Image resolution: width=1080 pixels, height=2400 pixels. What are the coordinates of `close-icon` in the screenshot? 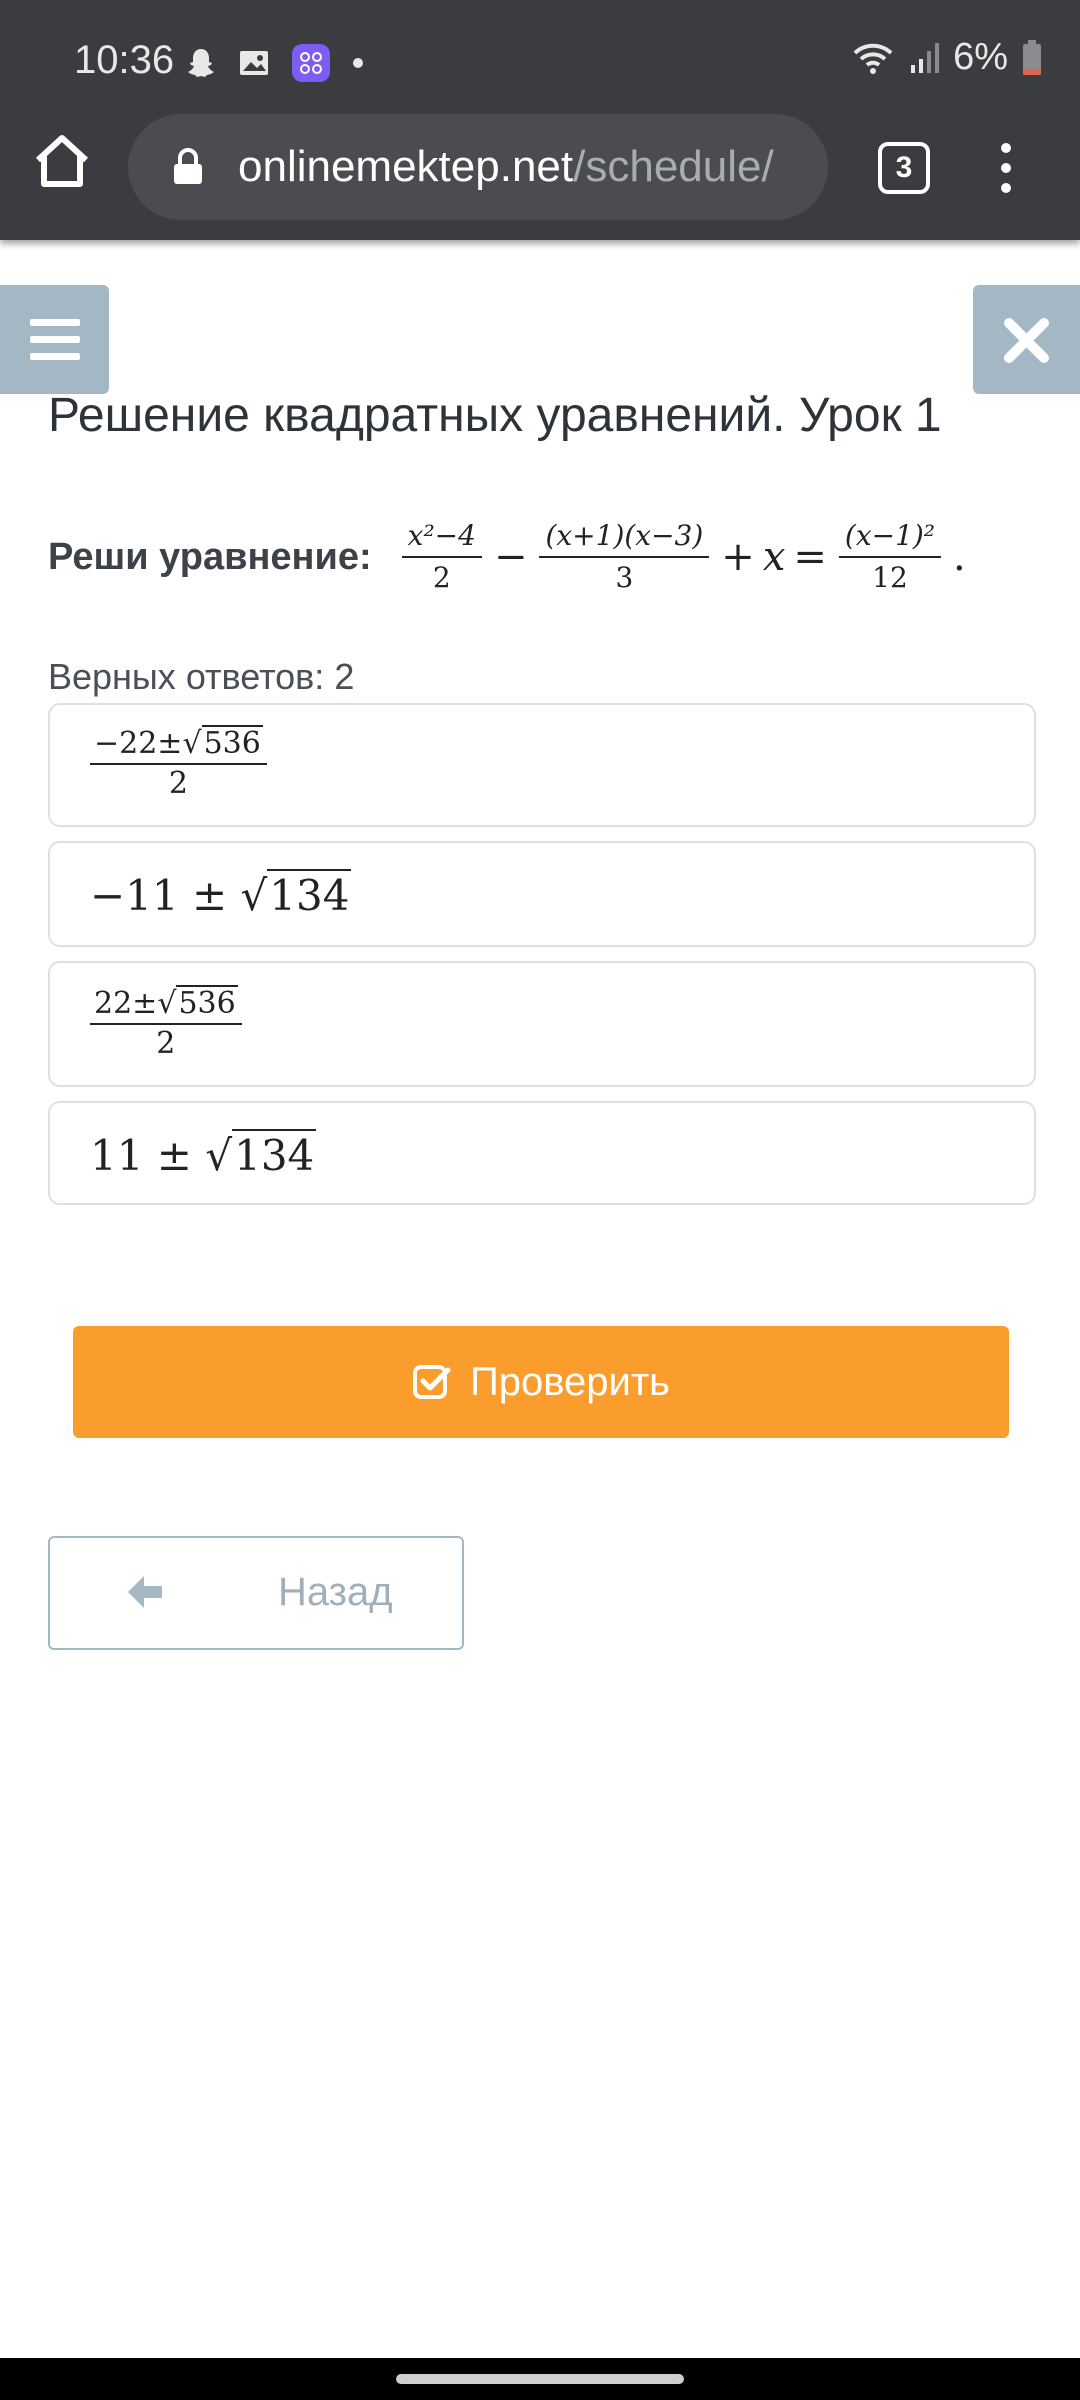 It's located at (1026, 340).